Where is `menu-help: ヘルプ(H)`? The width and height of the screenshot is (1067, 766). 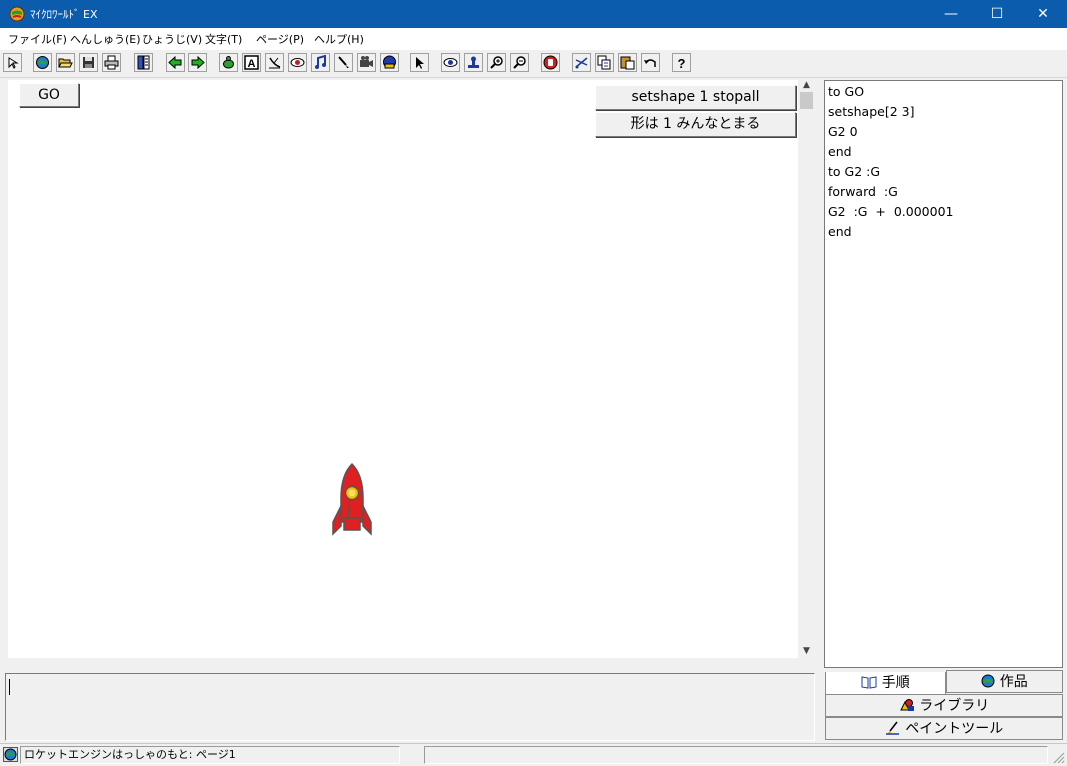
menu-help: ヘルプ(H) is located at coordinates (339, 39).